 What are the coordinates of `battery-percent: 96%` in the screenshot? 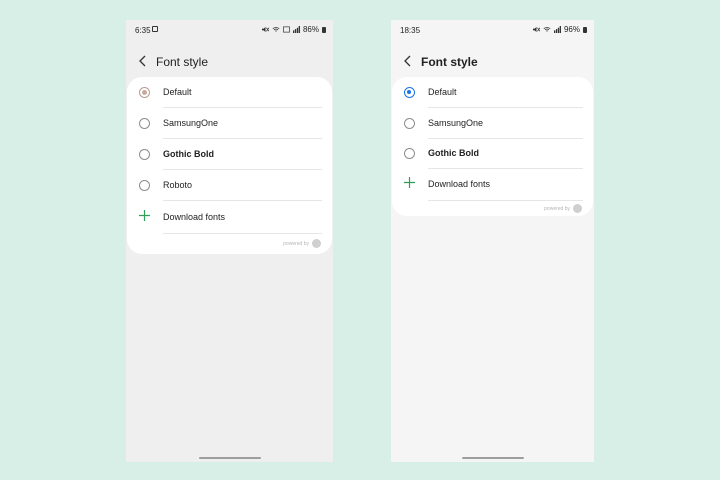 It's located at (571, 29).